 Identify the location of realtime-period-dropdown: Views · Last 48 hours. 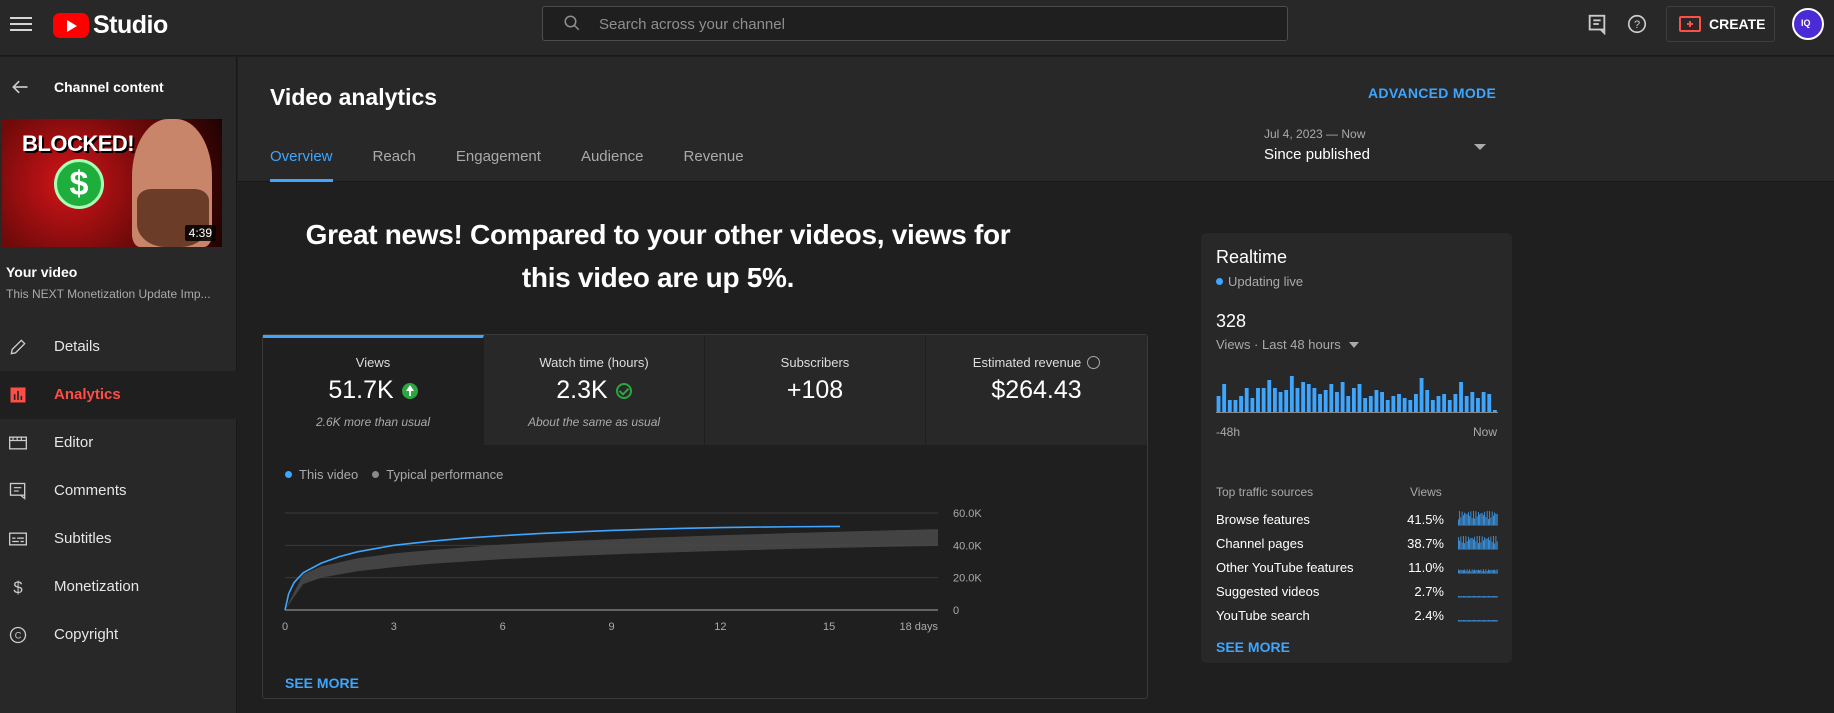
(1287, 344).